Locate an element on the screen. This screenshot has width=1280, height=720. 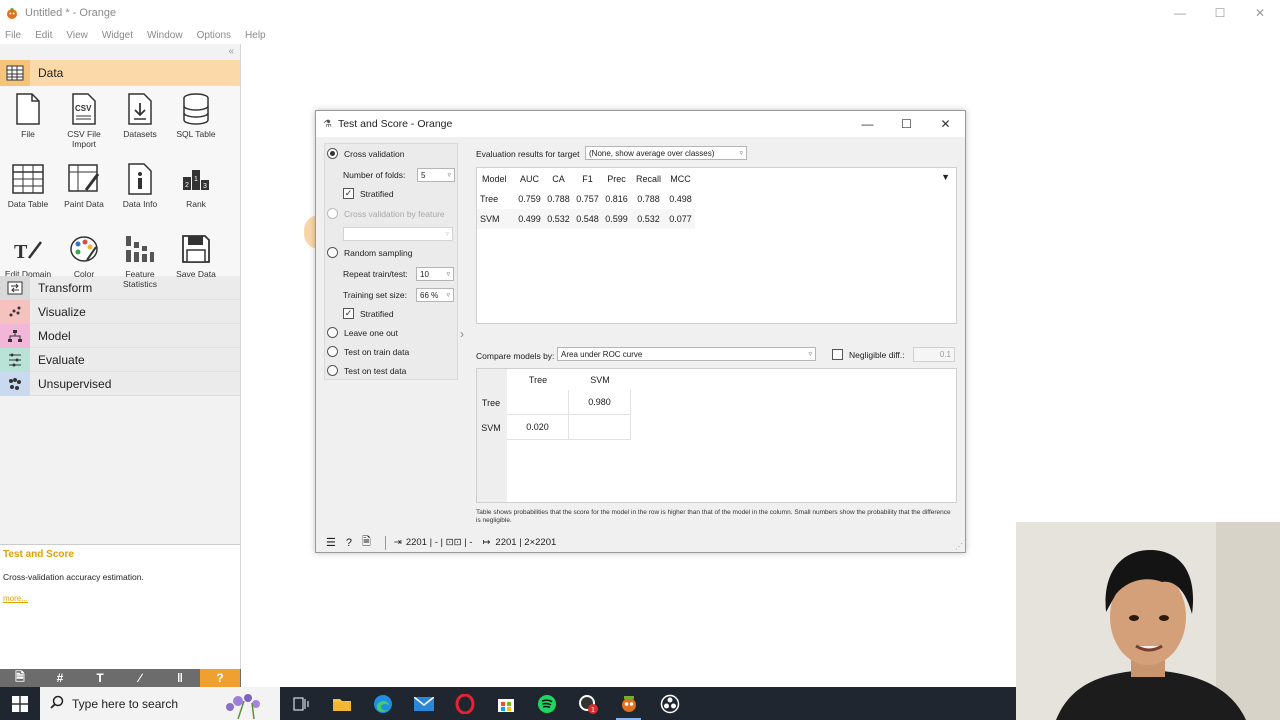
edge-browser-icon is located at coordinates (382, 703).